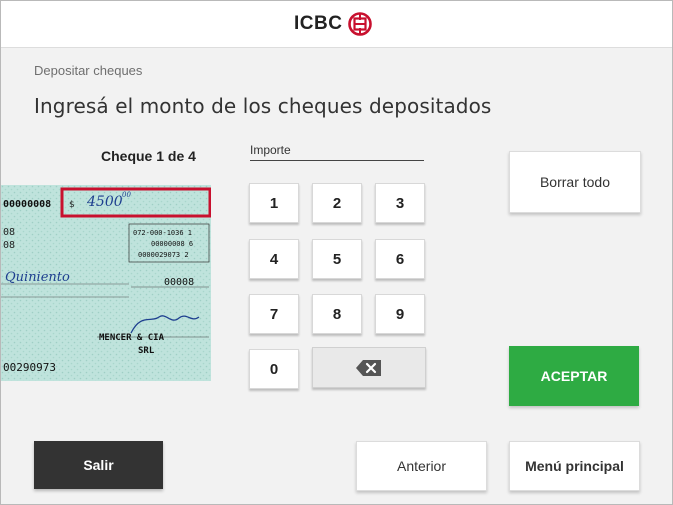 Image resolution: width=673 pixels, height=505 pixels. Describe the element at coordinates (337, 203) in the screenshot. I see `keypad-key-2: 2` at that location.